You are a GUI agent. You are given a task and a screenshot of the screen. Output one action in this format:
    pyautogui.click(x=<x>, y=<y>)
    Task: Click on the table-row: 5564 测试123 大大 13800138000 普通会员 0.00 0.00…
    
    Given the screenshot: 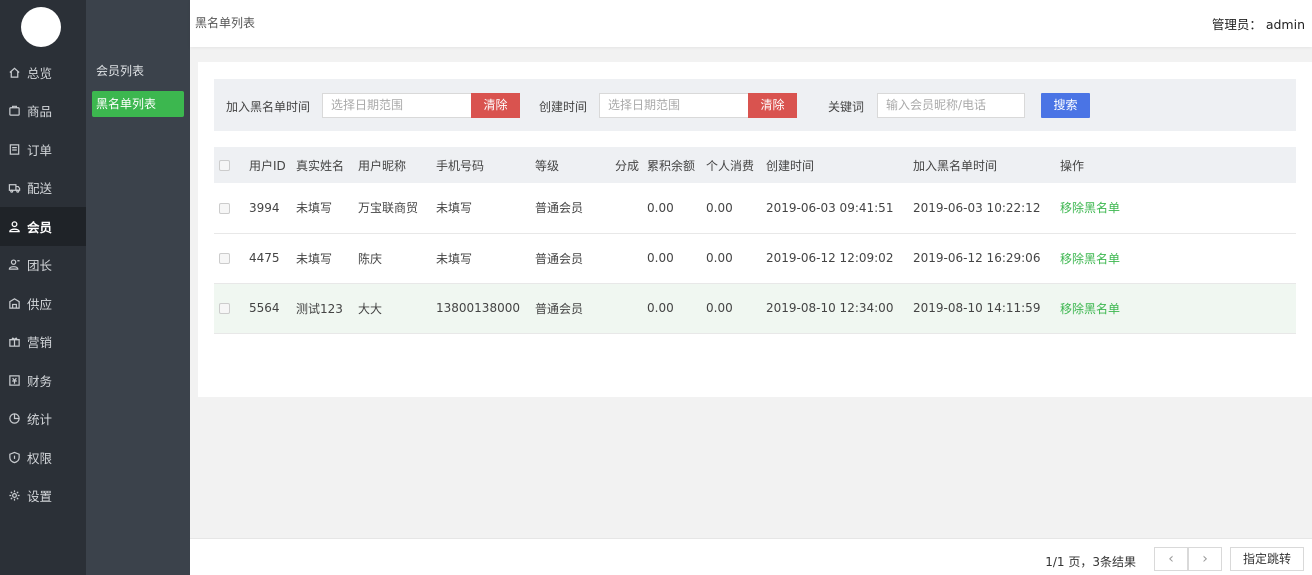 What is the action you would take?
    pyautogui.click(x=755, y=308)
    